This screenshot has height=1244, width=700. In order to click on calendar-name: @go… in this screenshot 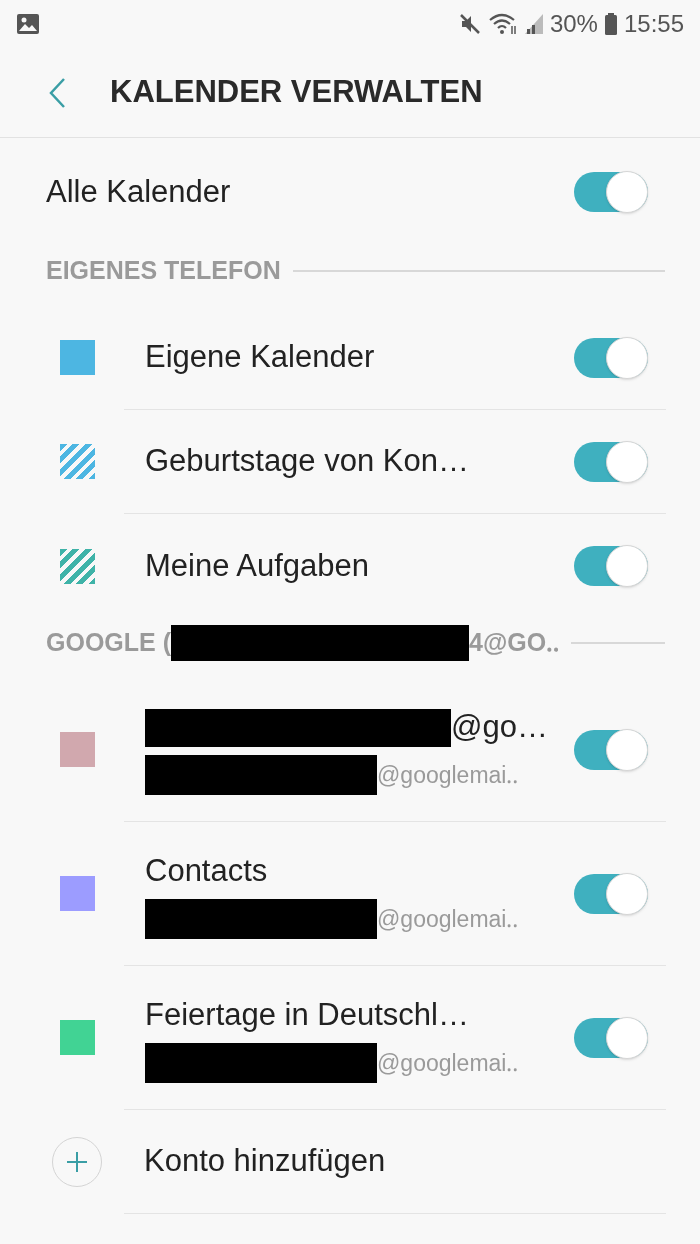, I will do `click(499, 727)`.